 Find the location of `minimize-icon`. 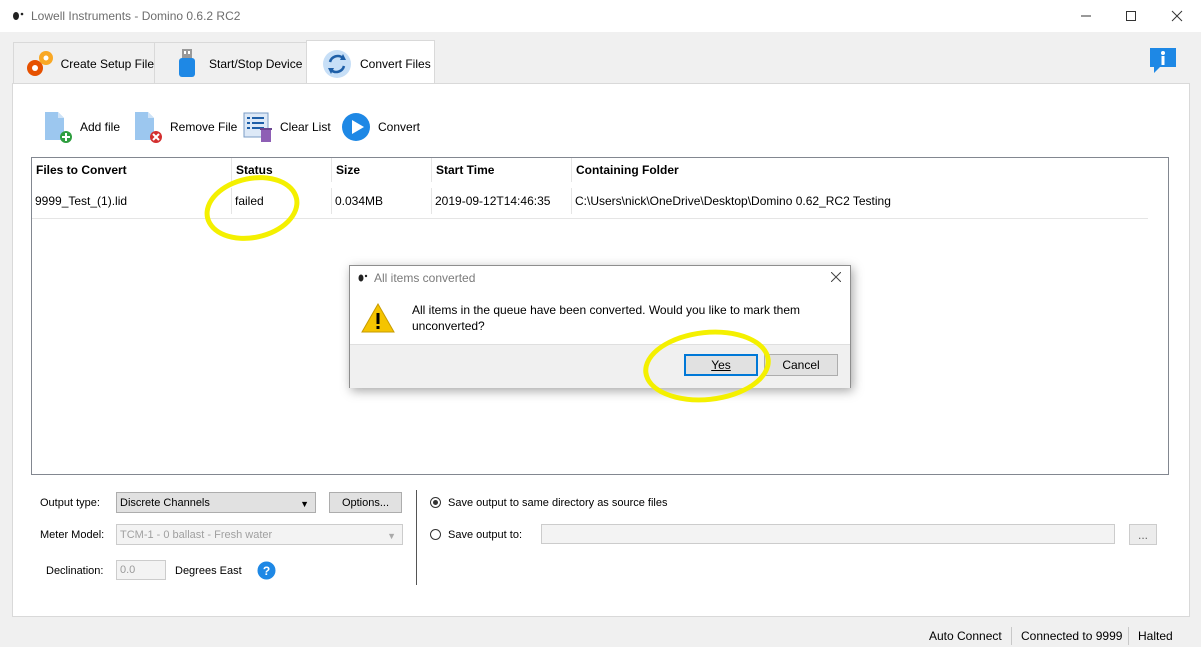

minimize-icon is located at coordinates (1086, 16).